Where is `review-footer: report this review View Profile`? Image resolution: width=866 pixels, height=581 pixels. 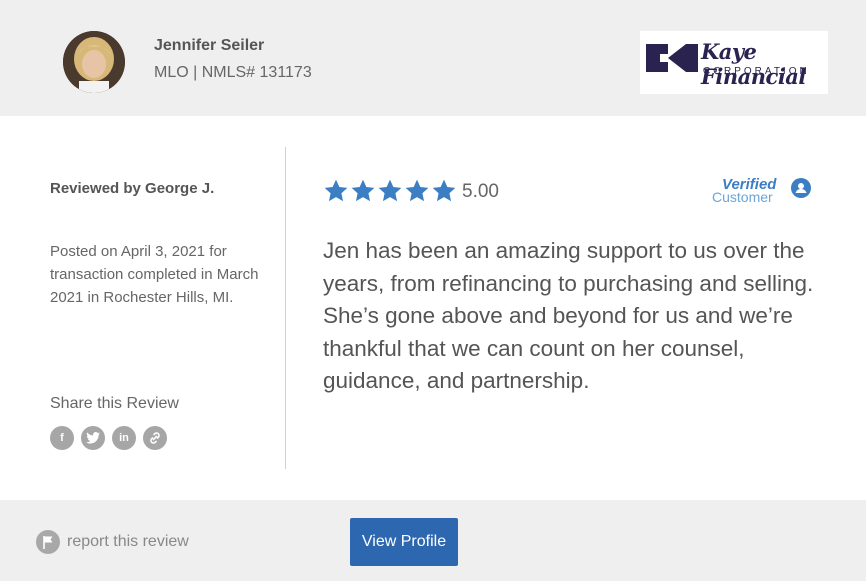 review-footer: report this review View Profile is located at coordinates (433, 540).